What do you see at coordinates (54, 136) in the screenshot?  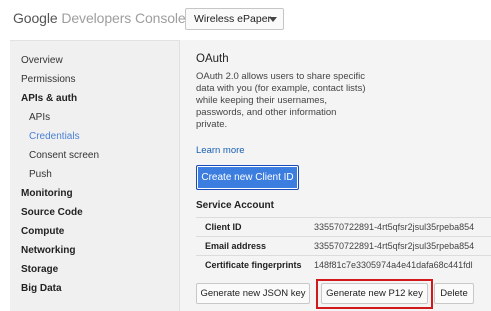 I see `sidebar-item-credentials: Credentials` at bounding box center [54, 136].